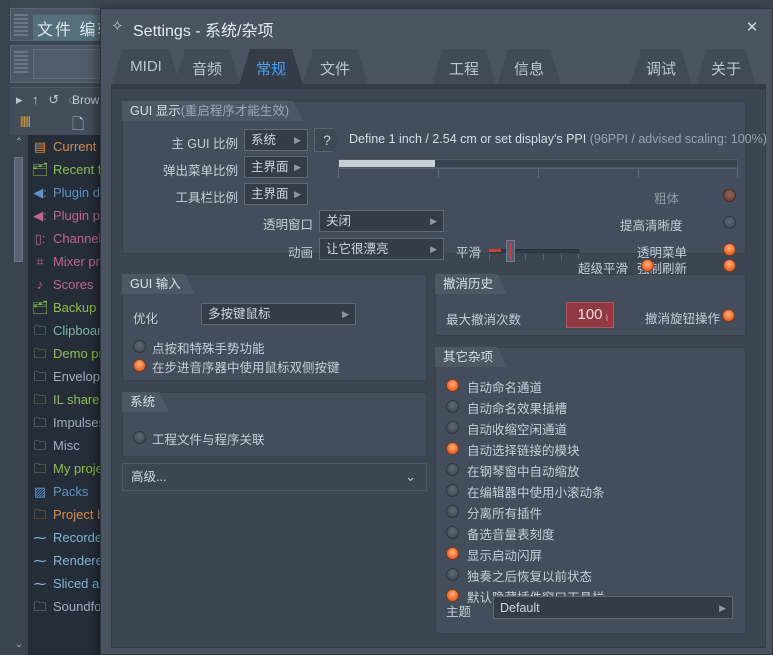 This screenshot has width=773, height=655. What do you see at coordinates (207, 68) in the screenshot?
I see `tab-2: 音频` at bounding box center [207, 68].